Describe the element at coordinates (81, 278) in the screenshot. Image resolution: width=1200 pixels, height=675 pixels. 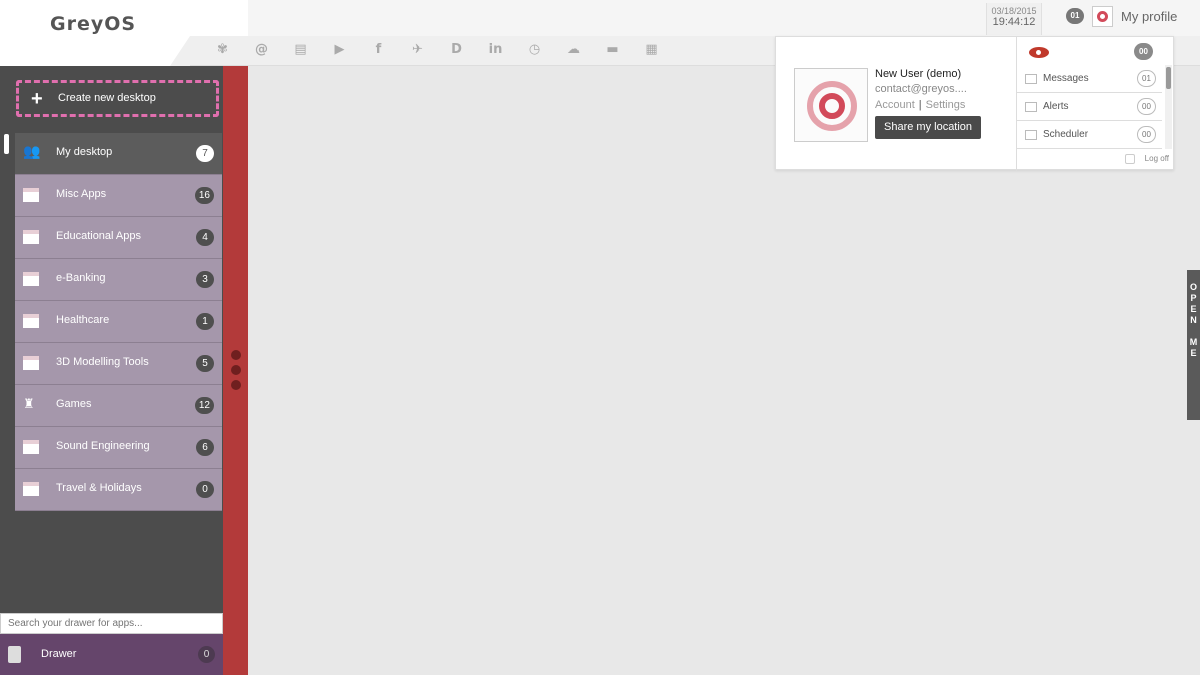
I see `desktop-name: e-Banking` at that location.